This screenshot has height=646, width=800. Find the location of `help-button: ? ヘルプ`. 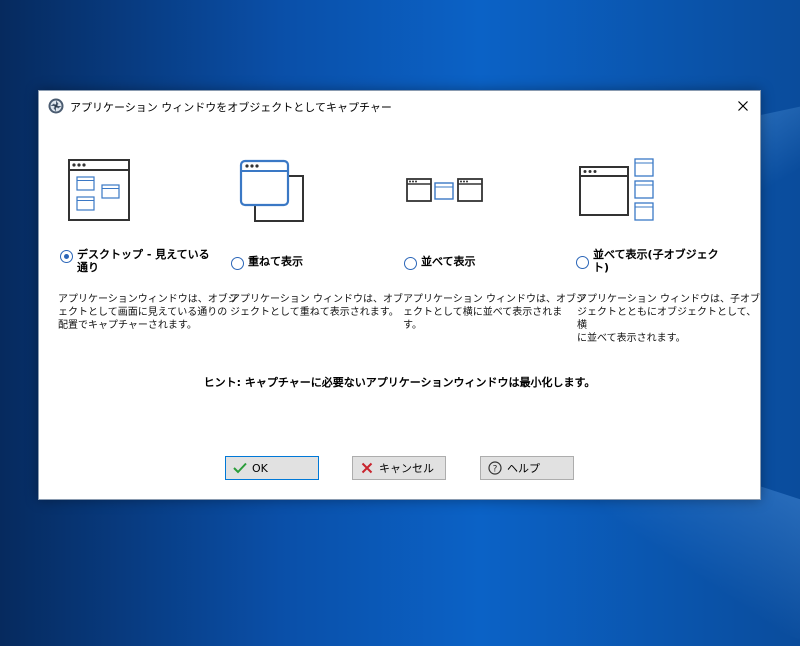

help-button: ? ヘルプ is located at coordinates (527, 468).